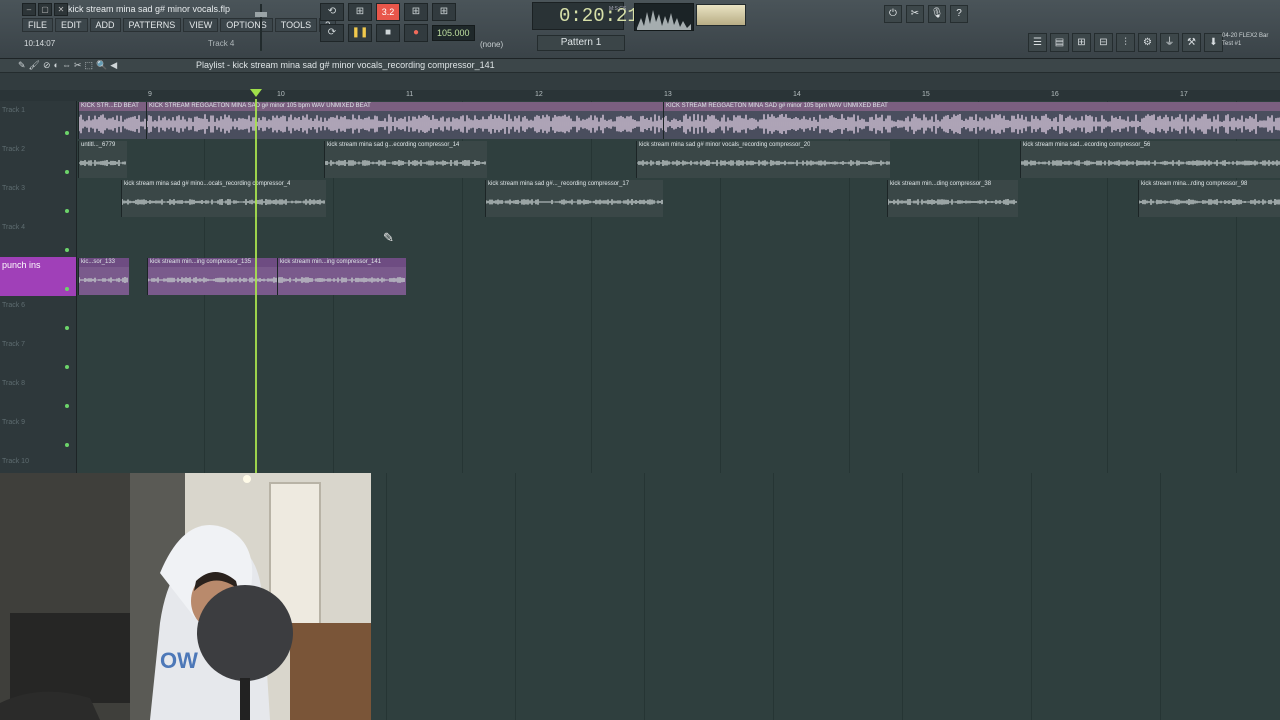 Image resolution: width=1280 pixels, height=720 pixels. What do you see at coordinates (38, 198) in the screenshot?
I see `track-header: Track 3` at bounding box center [38, 198].